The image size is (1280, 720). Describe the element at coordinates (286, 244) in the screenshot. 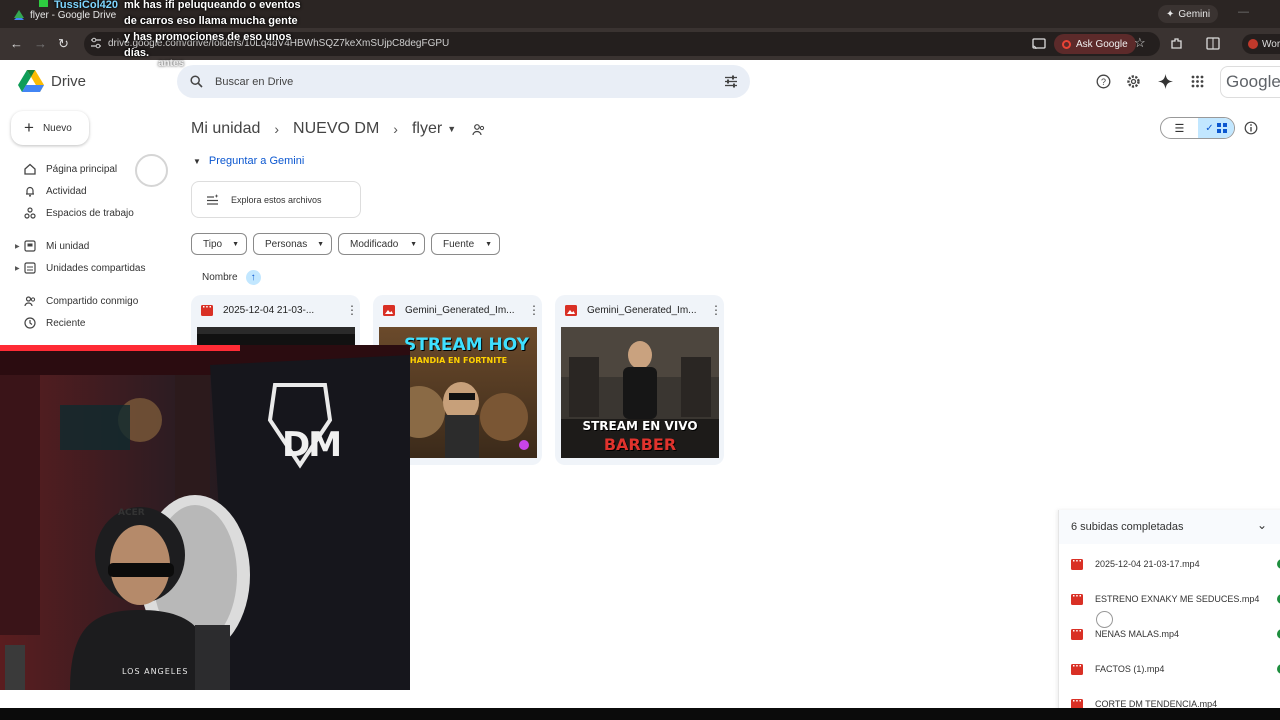

I see `filter-label: Personas` at that location.